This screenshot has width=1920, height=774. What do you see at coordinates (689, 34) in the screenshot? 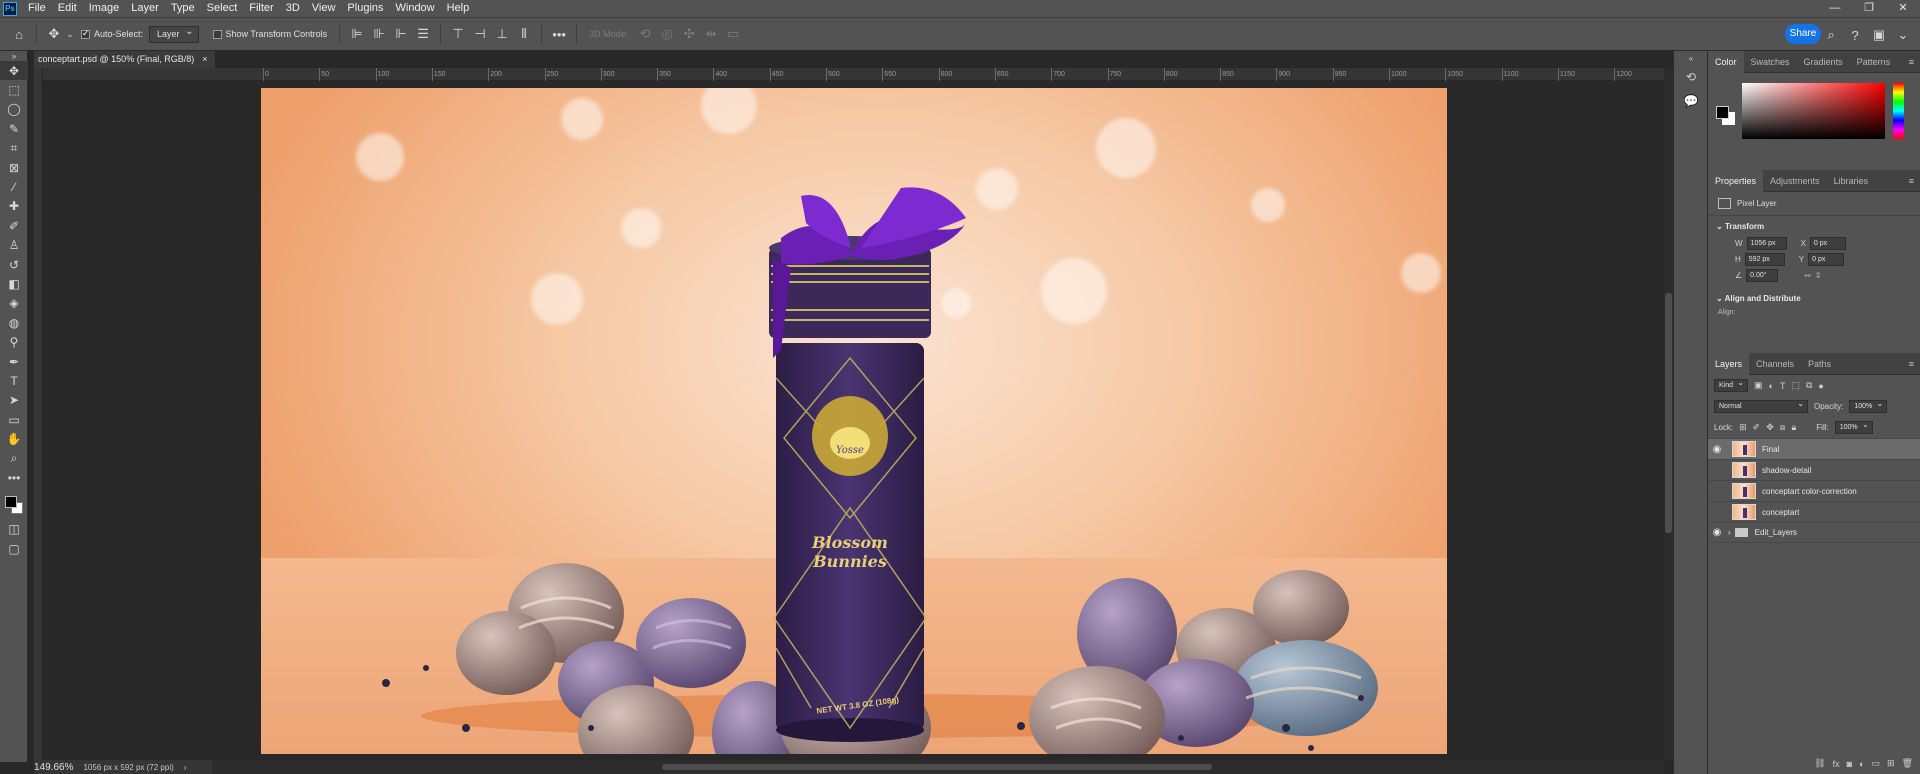
I see `pan-3d-icon: ✣` at bounding box center [689, 34].